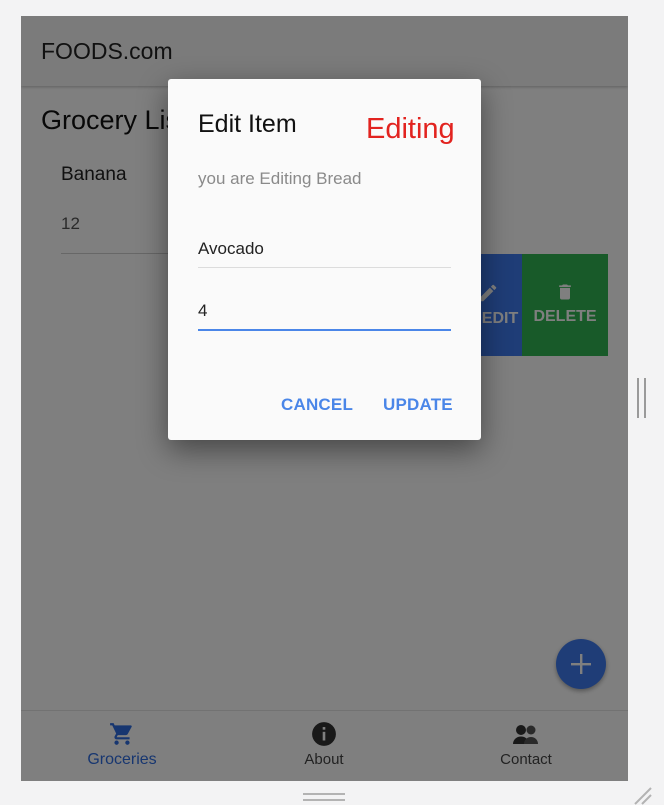 This screenshot has height=805, width=664. Describe the element at coordinates (280, 178) in the screenshot. I see `dialog-message: you are Editing Bread` at that location.